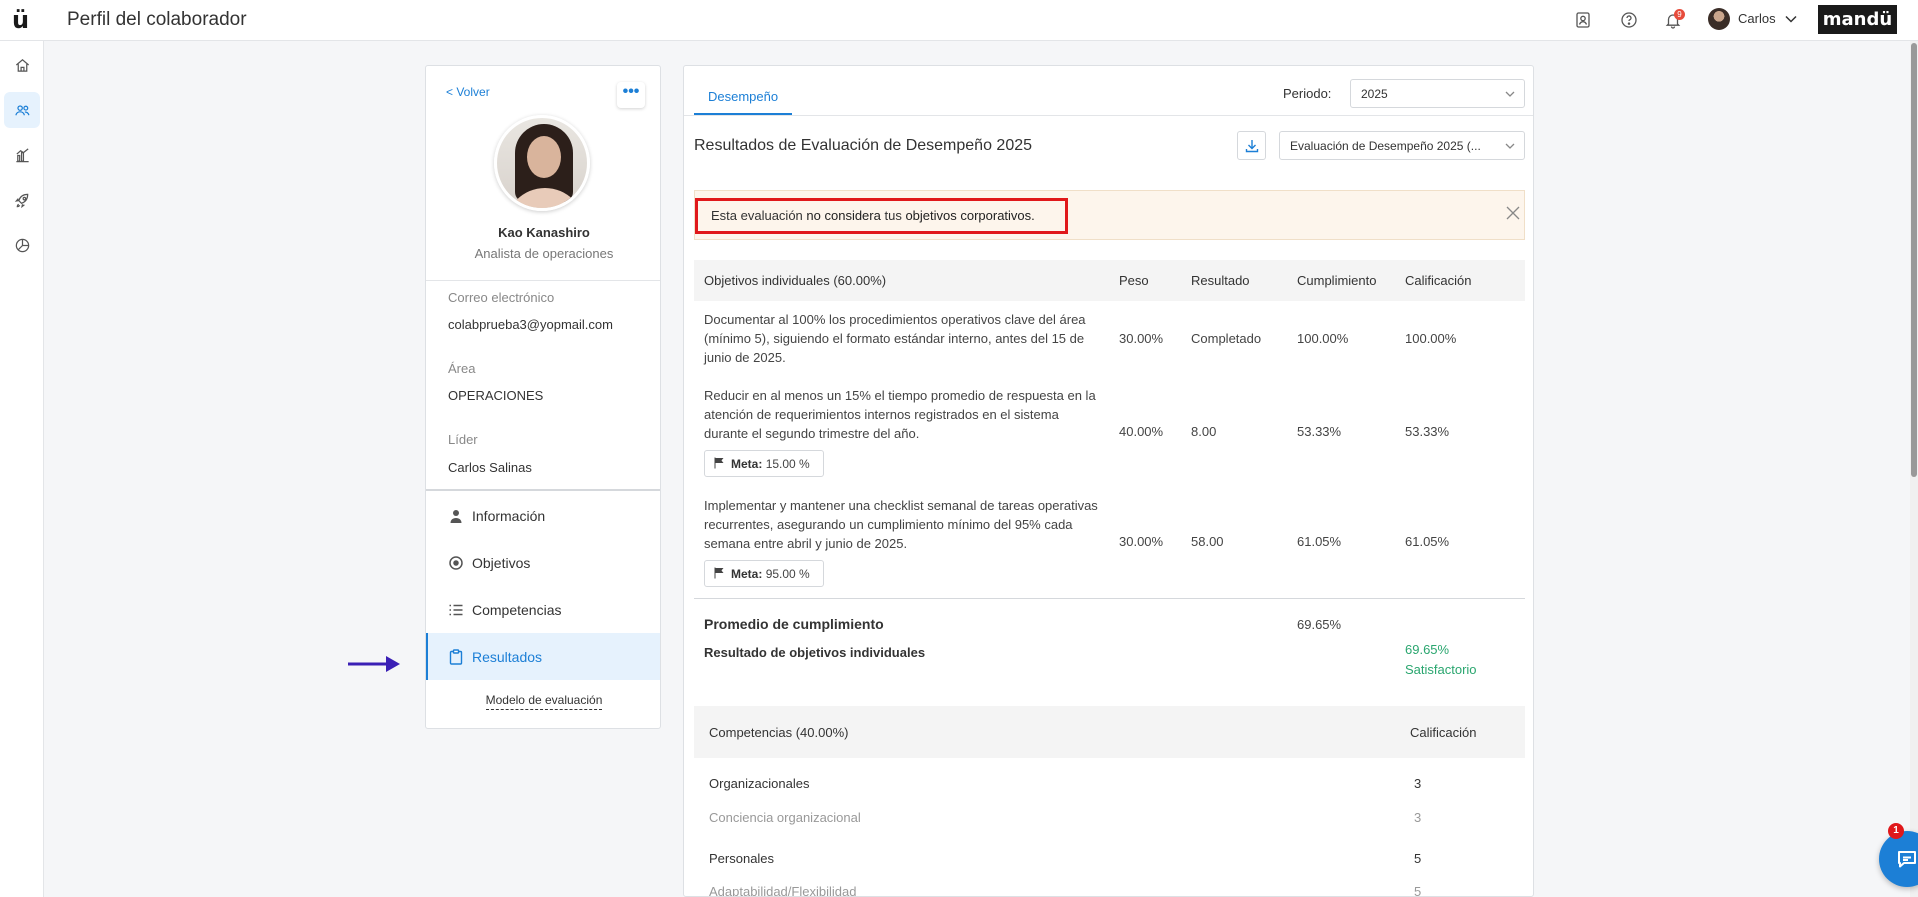 Image resolution: width=1918 pixels, height=897 pixels. Describe the element at coordinates (1896, 831) in the screenshot. I see `chat-badge: 1` at that location.